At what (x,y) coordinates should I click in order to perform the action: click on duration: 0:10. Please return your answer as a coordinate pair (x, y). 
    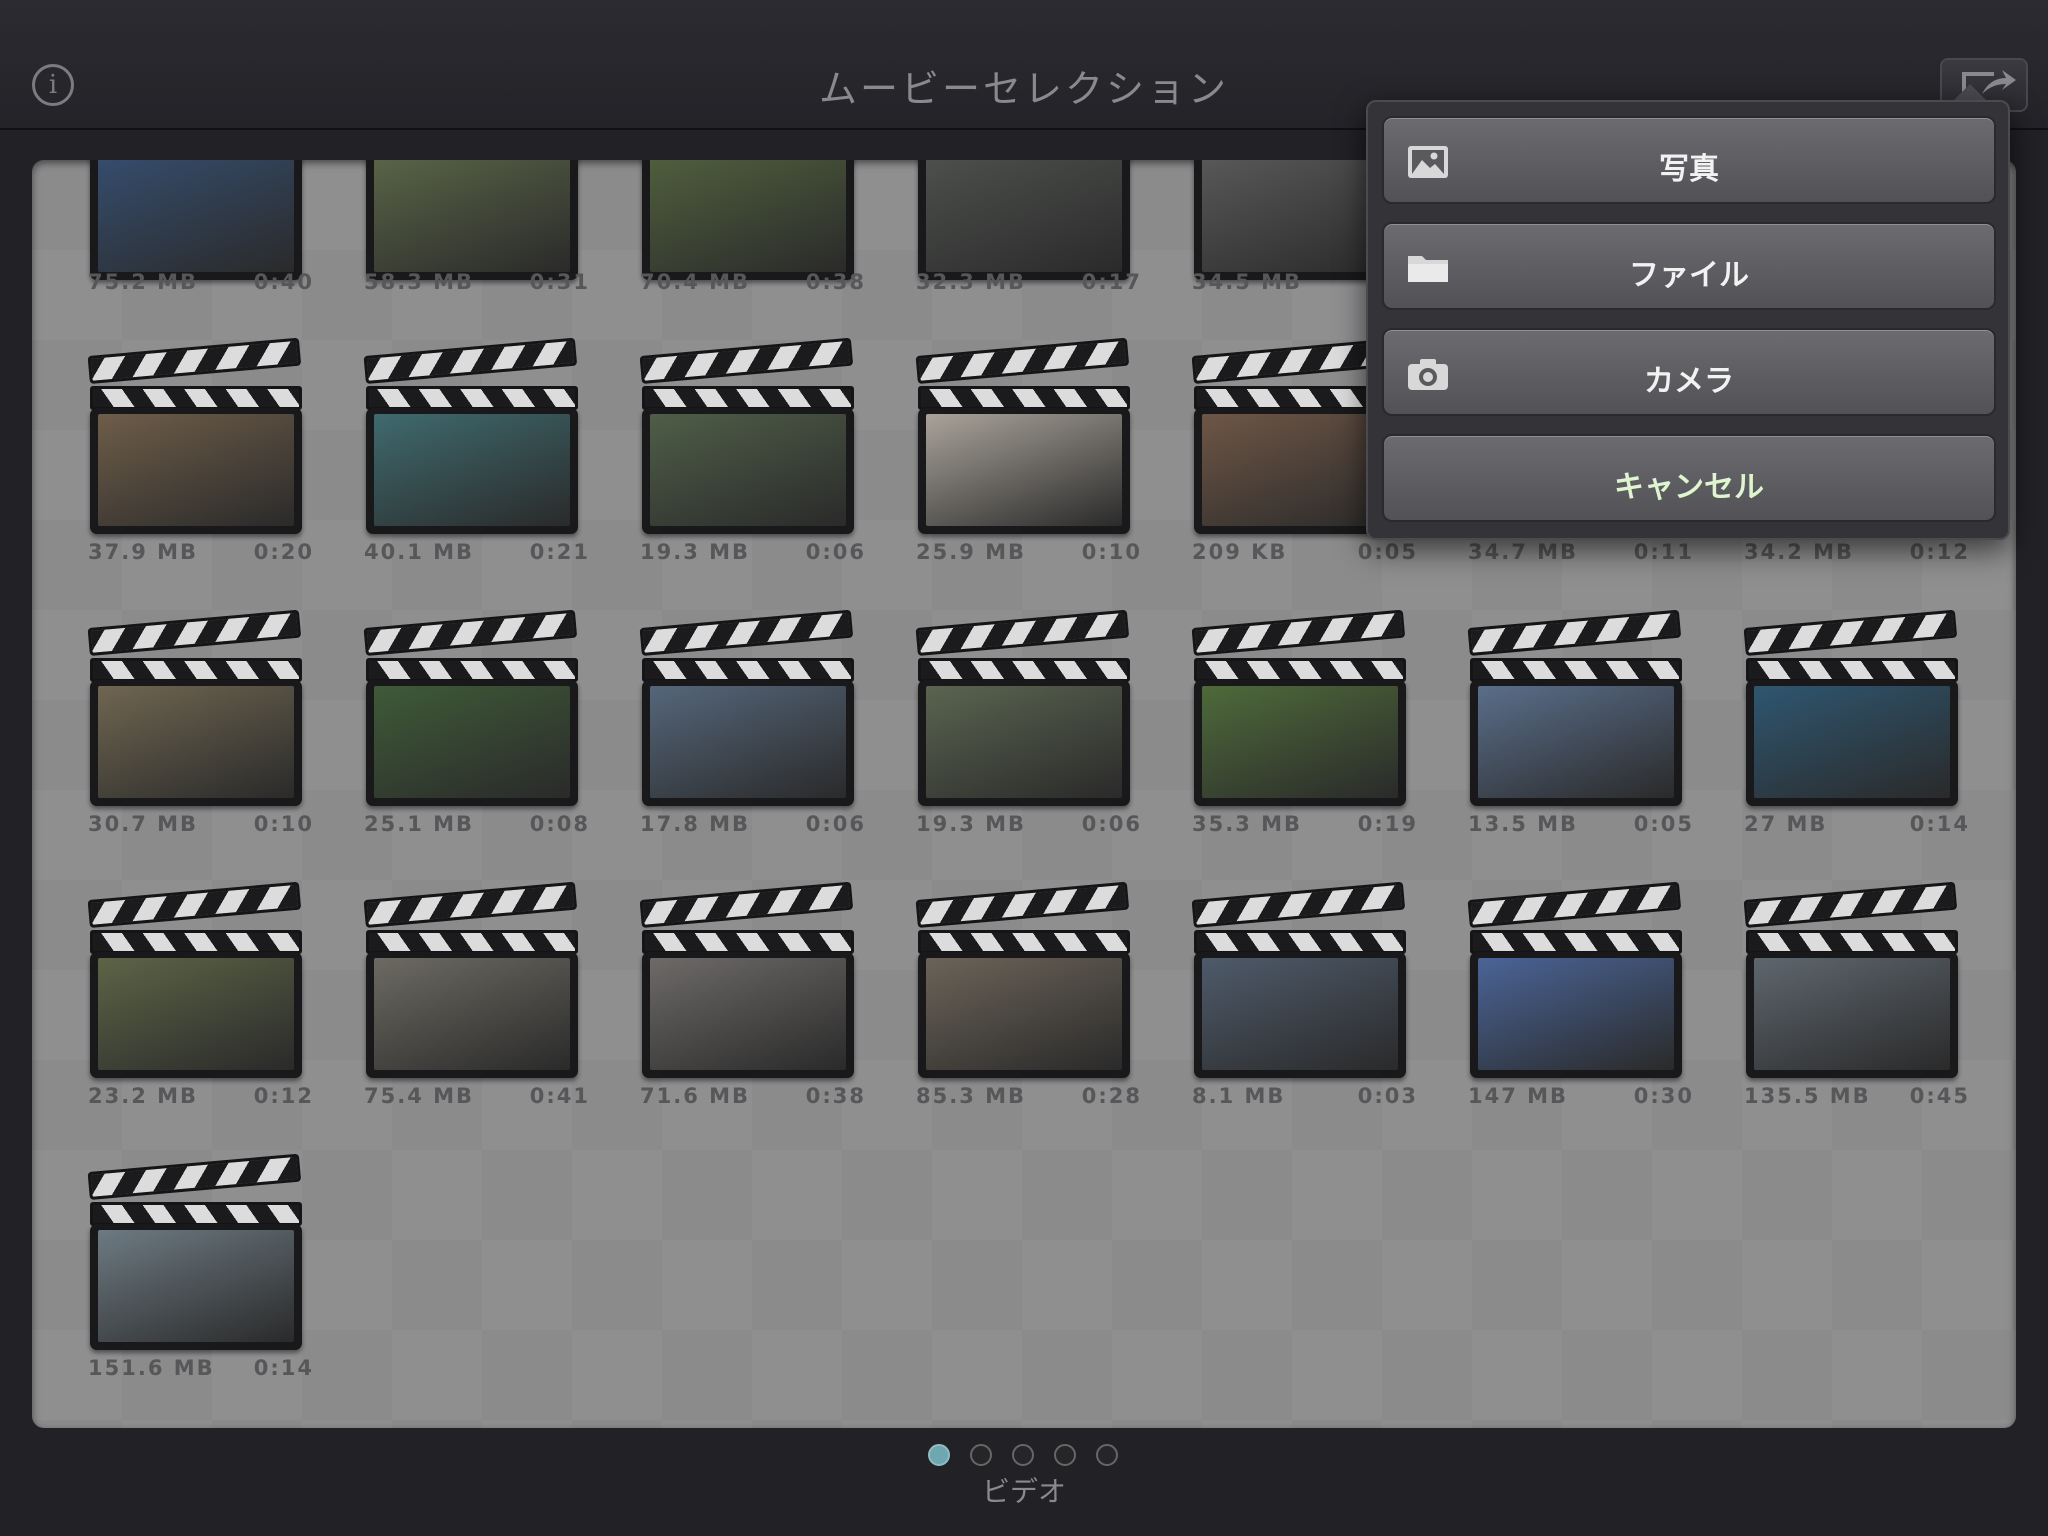
    Looking at the image, I should click on (1111, 552).